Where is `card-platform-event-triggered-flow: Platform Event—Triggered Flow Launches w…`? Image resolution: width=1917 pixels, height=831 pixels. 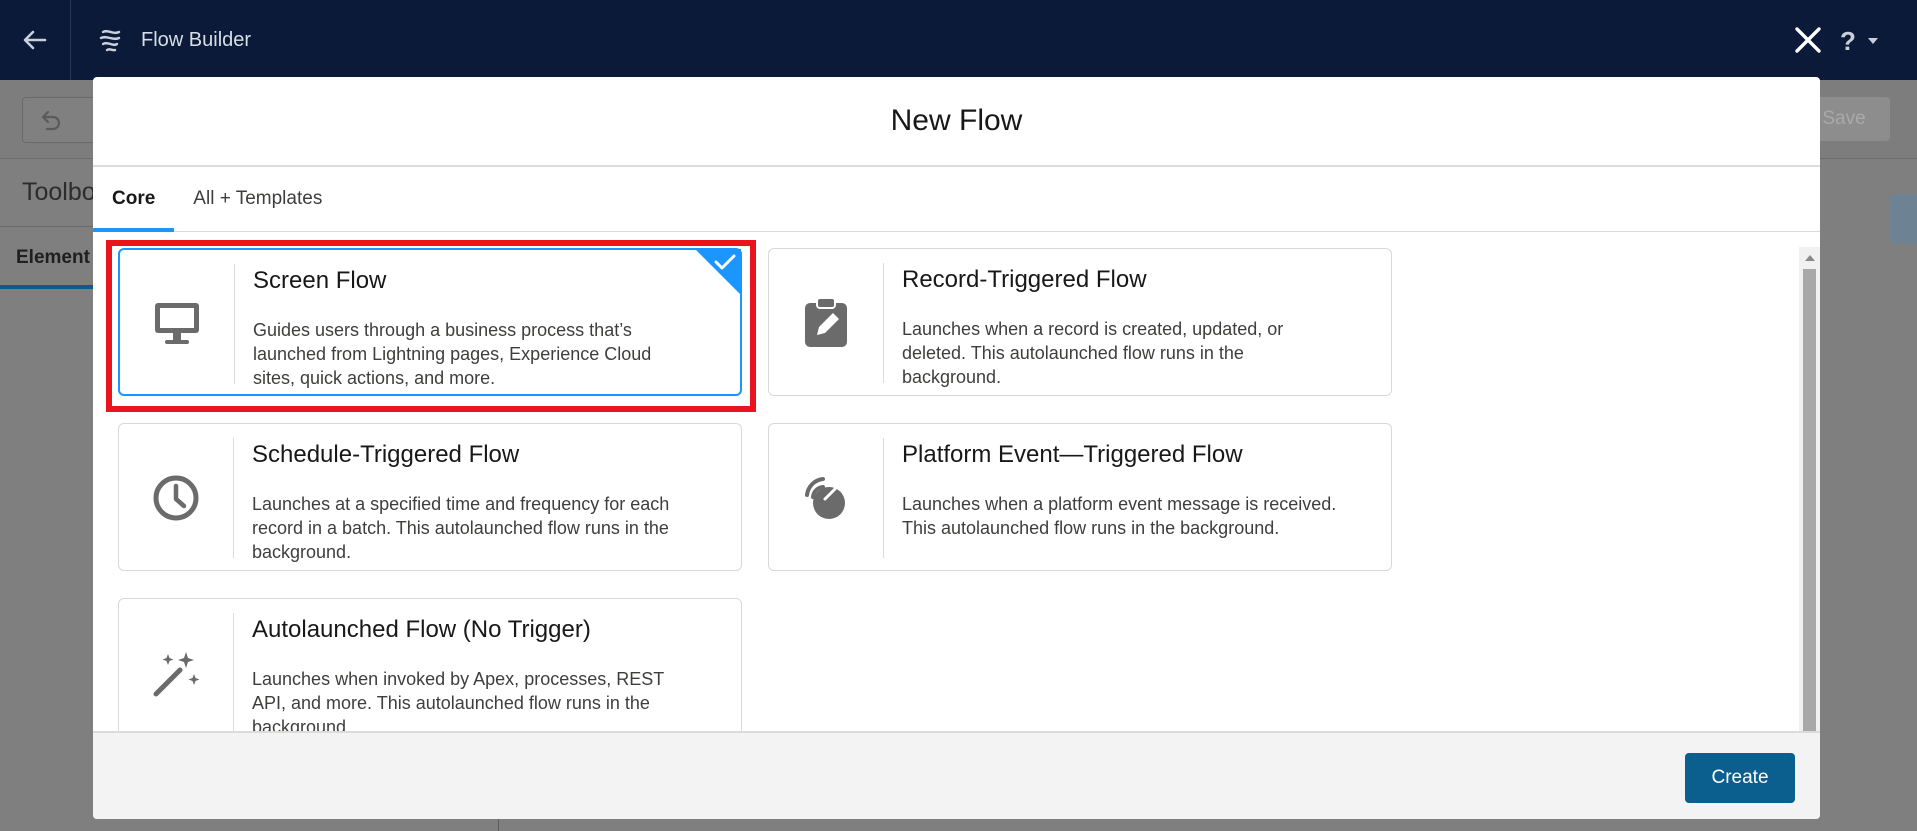 card-platform-event-triggered-flow: Platform Event—Triggered Flow Launches w… is located at coordinates (1080, 497).